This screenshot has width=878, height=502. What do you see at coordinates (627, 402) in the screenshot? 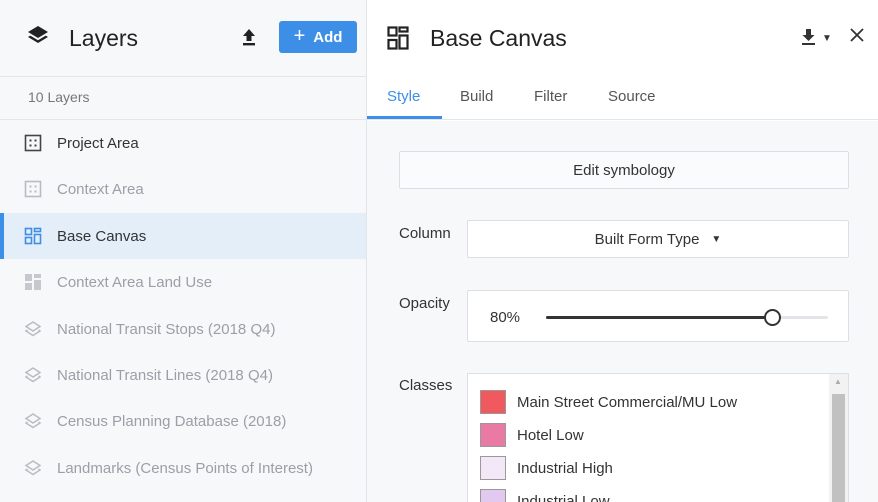
I see `class-name: Main Street Commercial/MU Low` at bounding box center [627, 402].